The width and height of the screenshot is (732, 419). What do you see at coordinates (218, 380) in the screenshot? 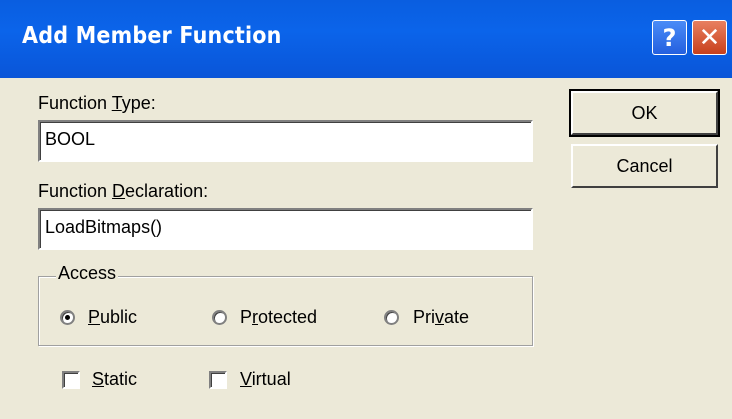
I see `virtual-checkbox` at bounding box center [218, 380].